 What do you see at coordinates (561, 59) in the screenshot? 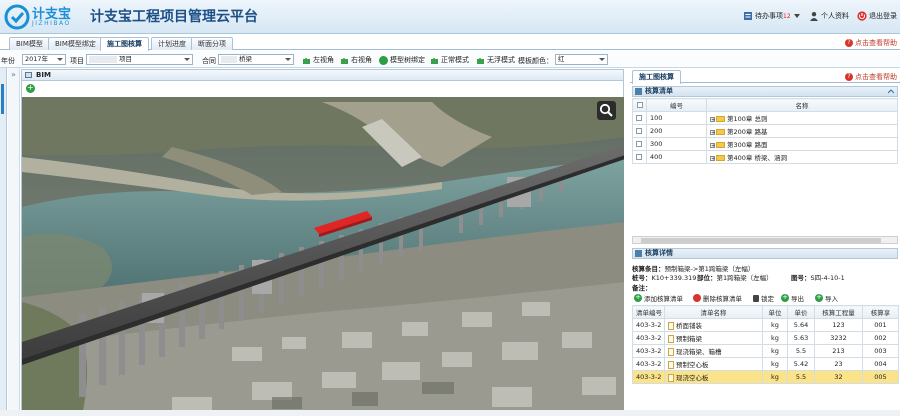
I see `template-color-value: 红` at bounding box center [561, 59].